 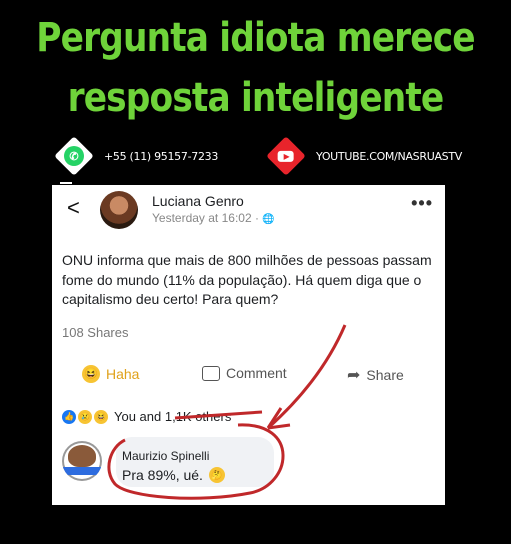 I want to click on annotation-strikethrough, so click(x=218, y=415).